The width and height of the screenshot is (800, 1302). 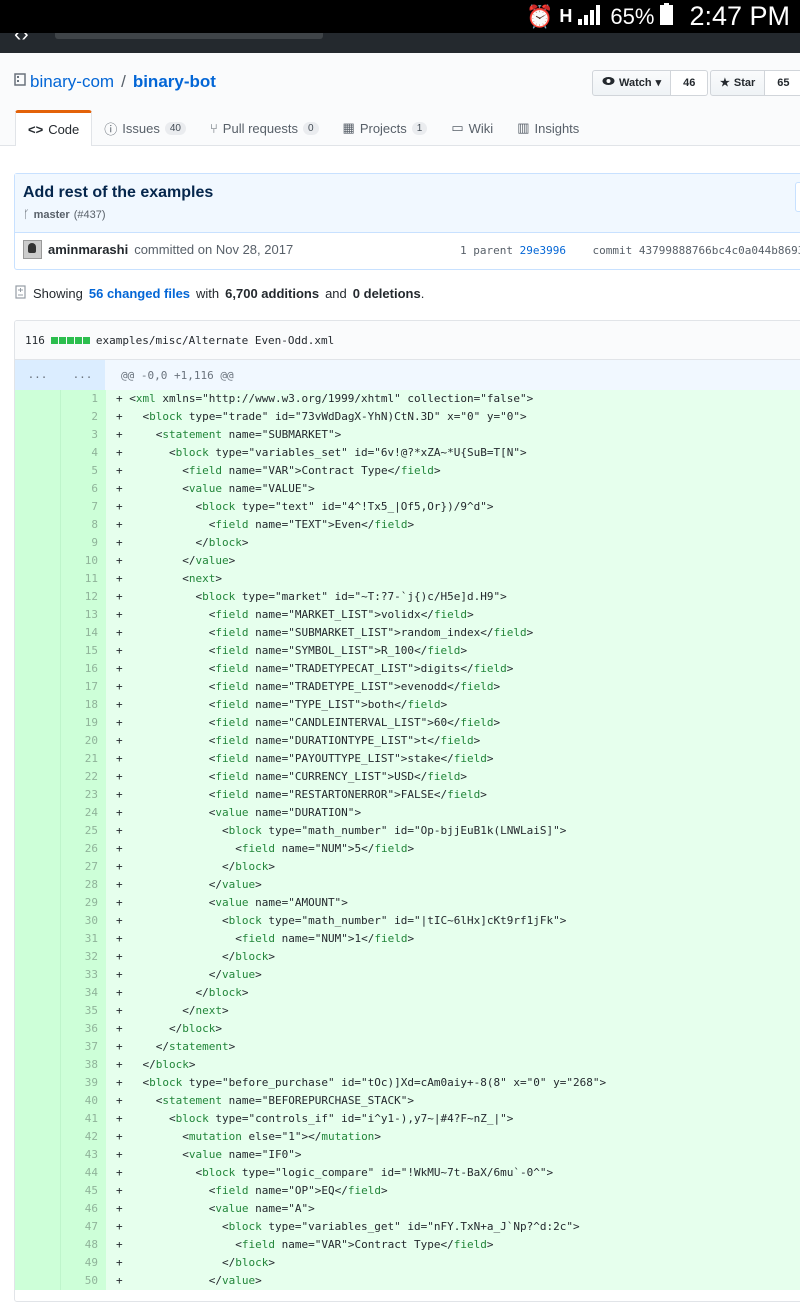 What do you see at coordinates (83, 1155) in the screenshot?
I see `new-line-number: 43` at bounding box center [83, 1155].